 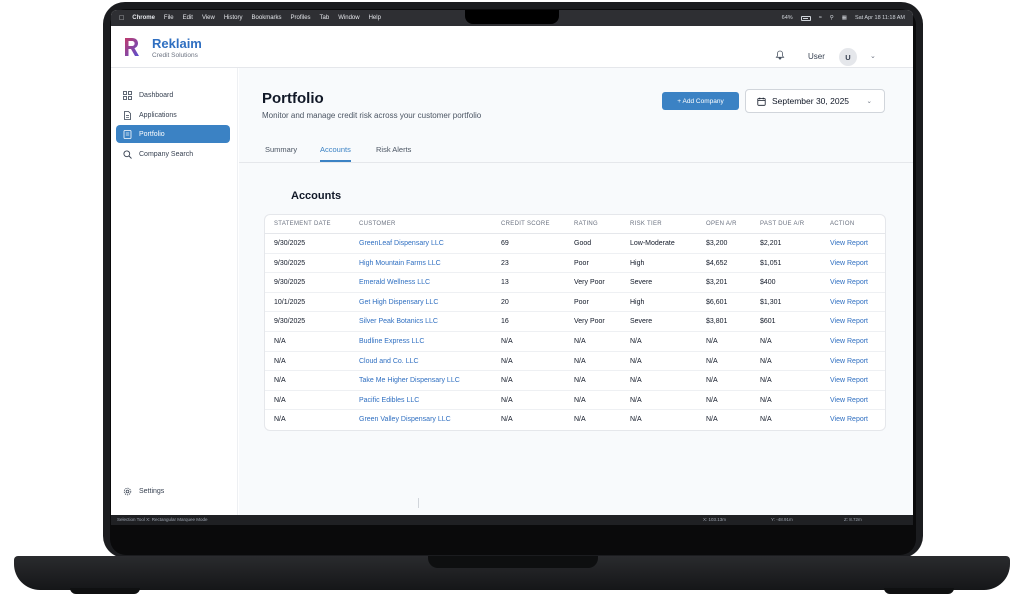 I want to click on tab-bar: Summary Accounts Risk Alerts, so click(x=576, y=149).